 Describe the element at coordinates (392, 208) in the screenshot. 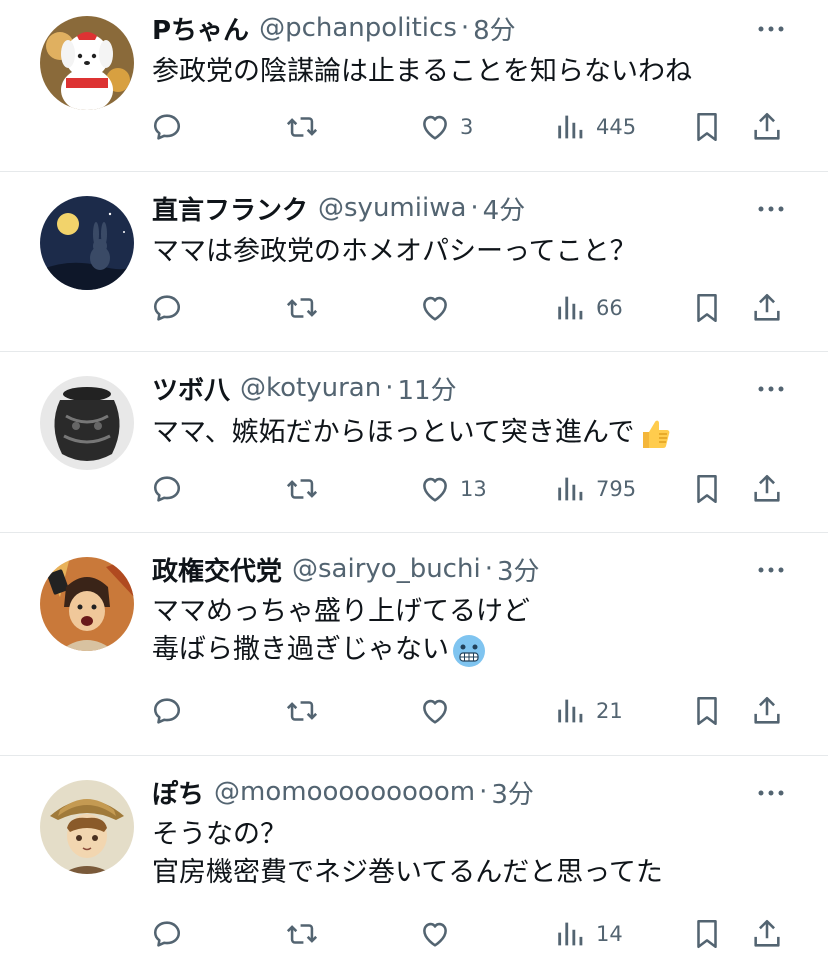

I see `user-handle: @syumiiwa` at that location.